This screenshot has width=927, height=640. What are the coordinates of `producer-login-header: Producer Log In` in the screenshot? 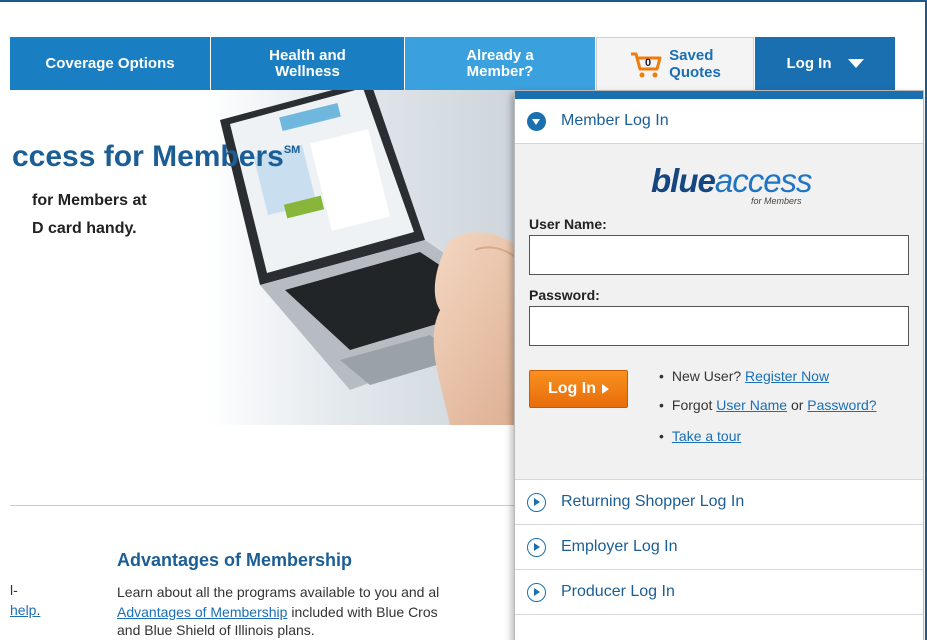 It's located at (719, 592).